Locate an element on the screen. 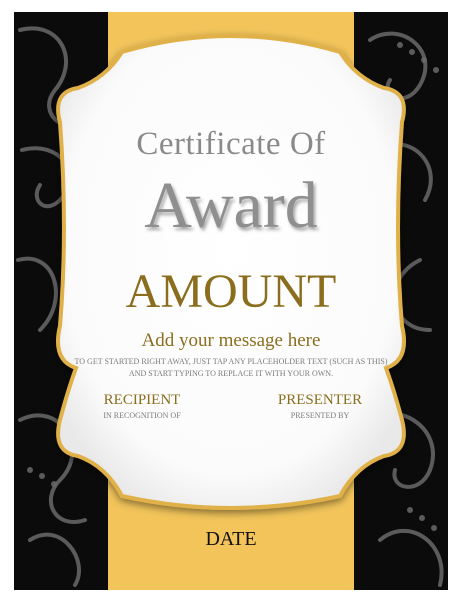 The height and width of the screenshot is (600, 462). award-title: Award is located at coordinates (231, 205).